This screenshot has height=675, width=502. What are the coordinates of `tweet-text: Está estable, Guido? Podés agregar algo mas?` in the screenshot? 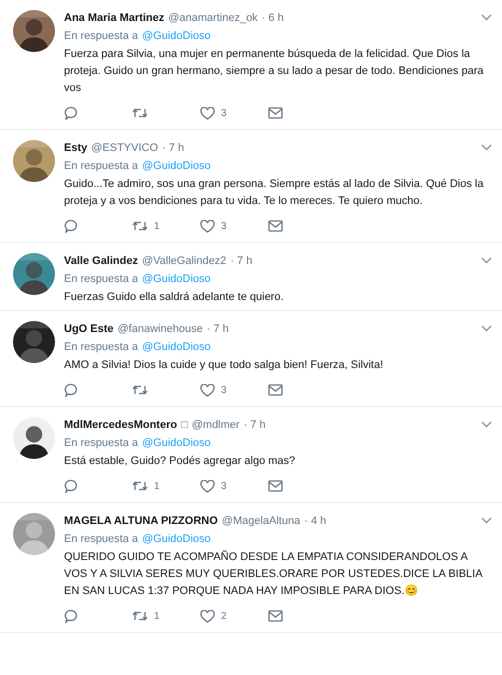 It's located at (180, 461).